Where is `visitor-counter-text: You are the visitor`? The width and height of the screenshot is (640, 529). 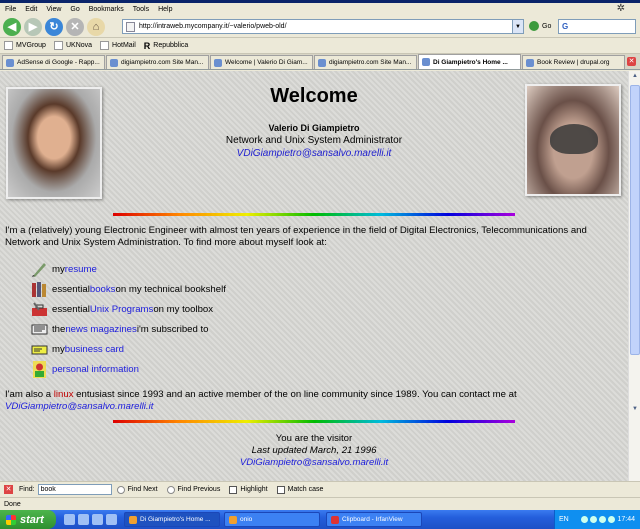 visitor-counter-text: You are the visitor is located at coordinates (314, 438).